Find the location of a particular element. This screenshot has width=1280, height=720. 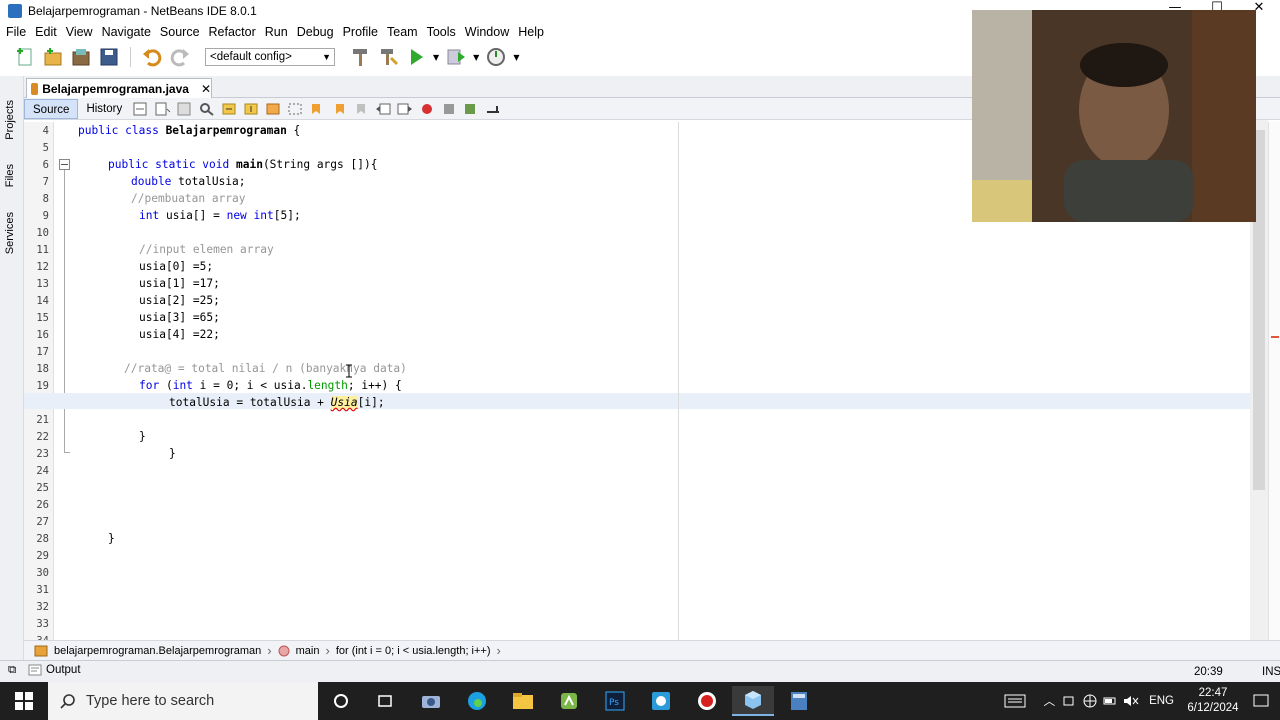

tab-files: Files is located at coordinates (10, 175).